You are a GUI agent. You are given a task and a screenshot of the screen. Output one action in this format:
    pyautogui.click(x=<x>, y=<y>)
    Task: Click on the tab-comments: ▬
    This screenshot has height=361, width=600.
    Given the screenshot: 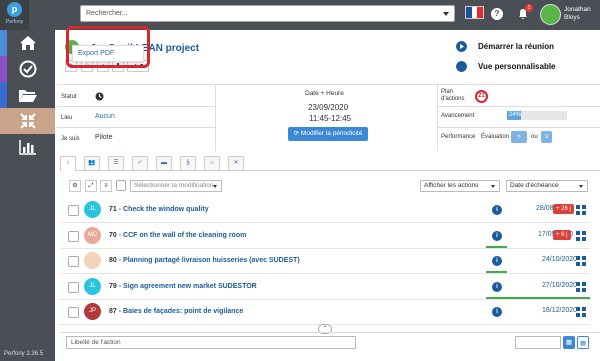 What is the action you would take?
    pyautogui.click(x=164, y=163)
    